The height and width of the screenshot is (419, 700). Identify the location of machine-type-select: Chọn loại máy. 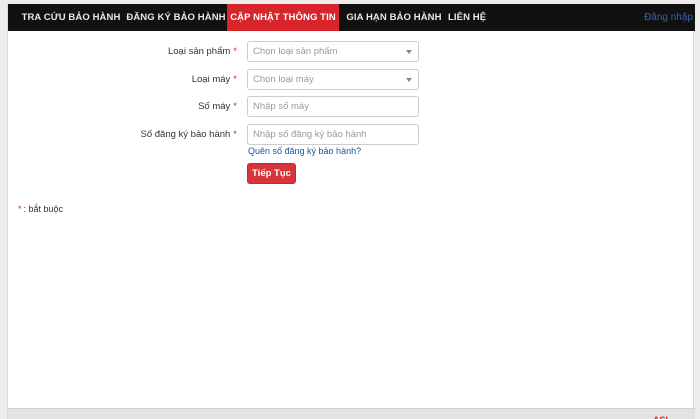
(333, 79).